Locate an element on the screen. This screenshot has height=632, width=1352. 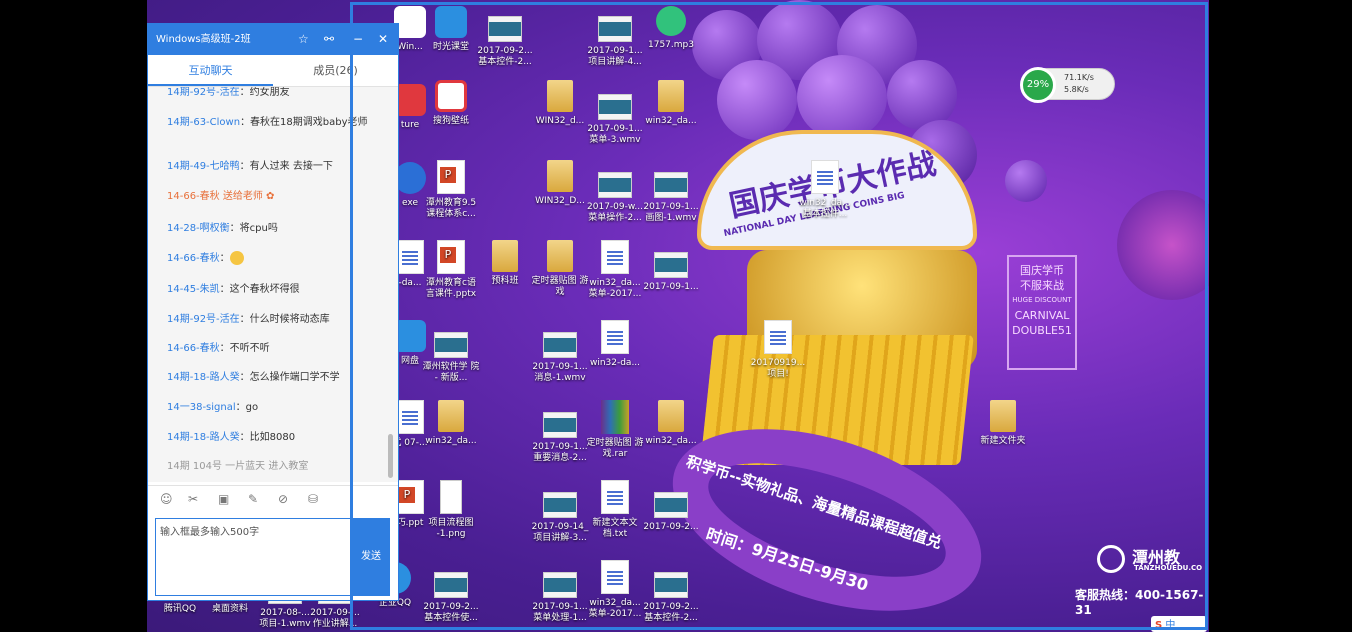
cpu-percent: 29% is located at coordinates (1038, 85).